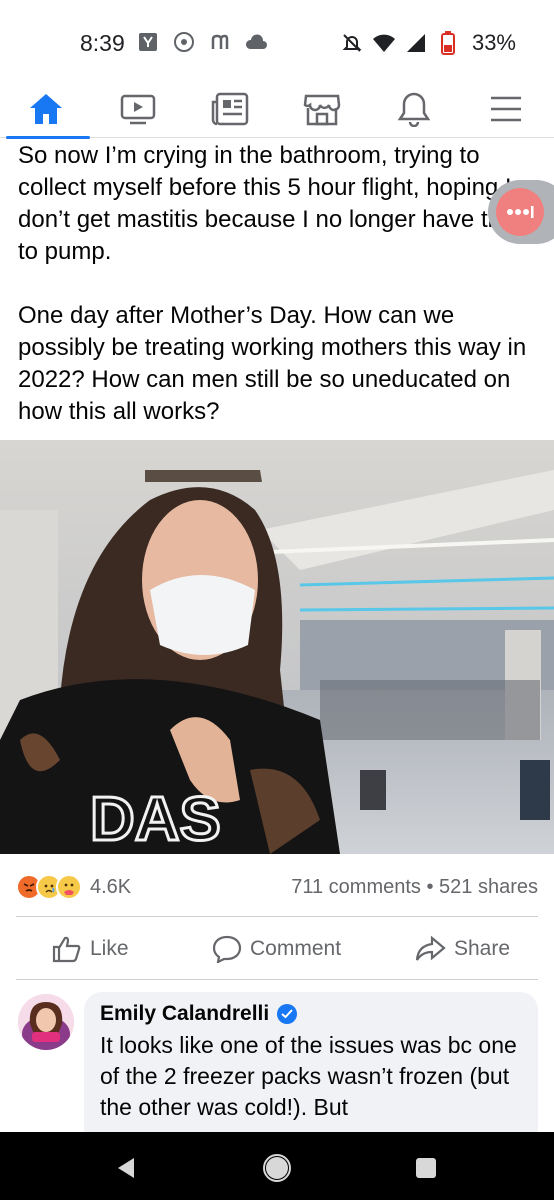 The image size is (554, 1200). I want to click on verified-badge-icon, so click(287, 1014).